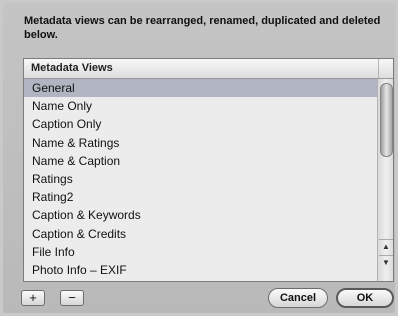  What do you see at coordinates (200, 197) in the screenshot?
I see `list-item: Rating2` at bounding box center [200, 197].